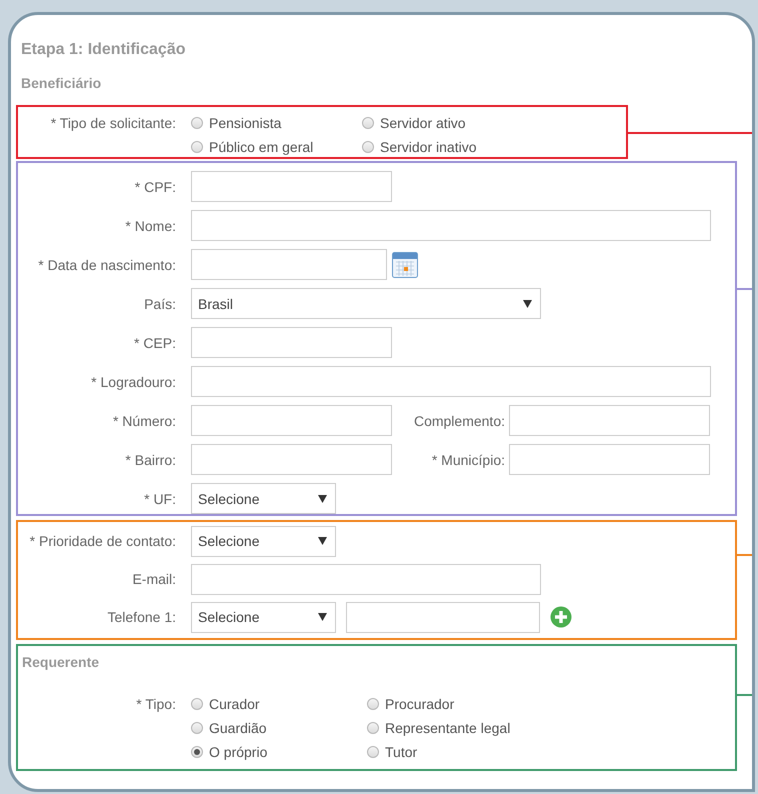 This screenshot has width=758, height=794. I want to click on radio-label: Curador, so click(234, 704).